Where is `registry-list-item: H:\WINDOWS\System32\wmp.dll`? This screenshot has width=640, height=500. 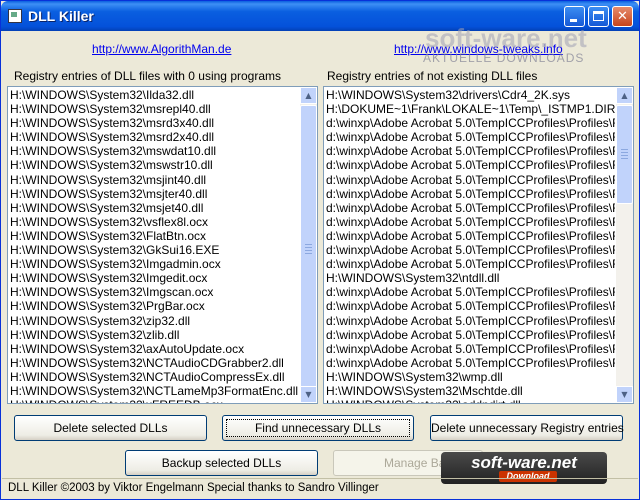 registry-list-item: H:\WINDOWS\System32\wmp.dll is located at coordinates (470, 377).